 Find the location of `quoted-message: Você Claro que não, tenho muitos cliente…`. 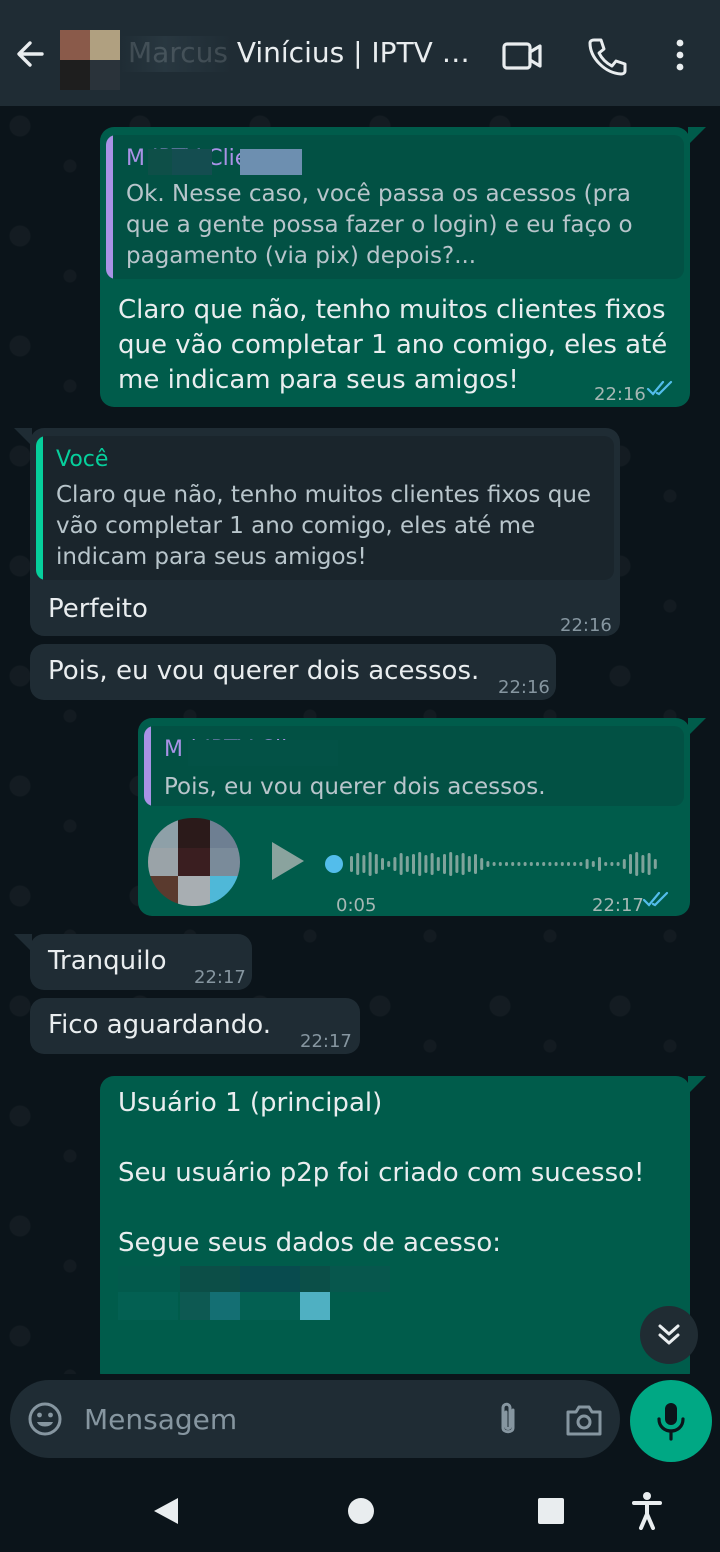

quoted-message: Você Claro que não, tenho muitos cliente… is located at coordinates (325, 508).